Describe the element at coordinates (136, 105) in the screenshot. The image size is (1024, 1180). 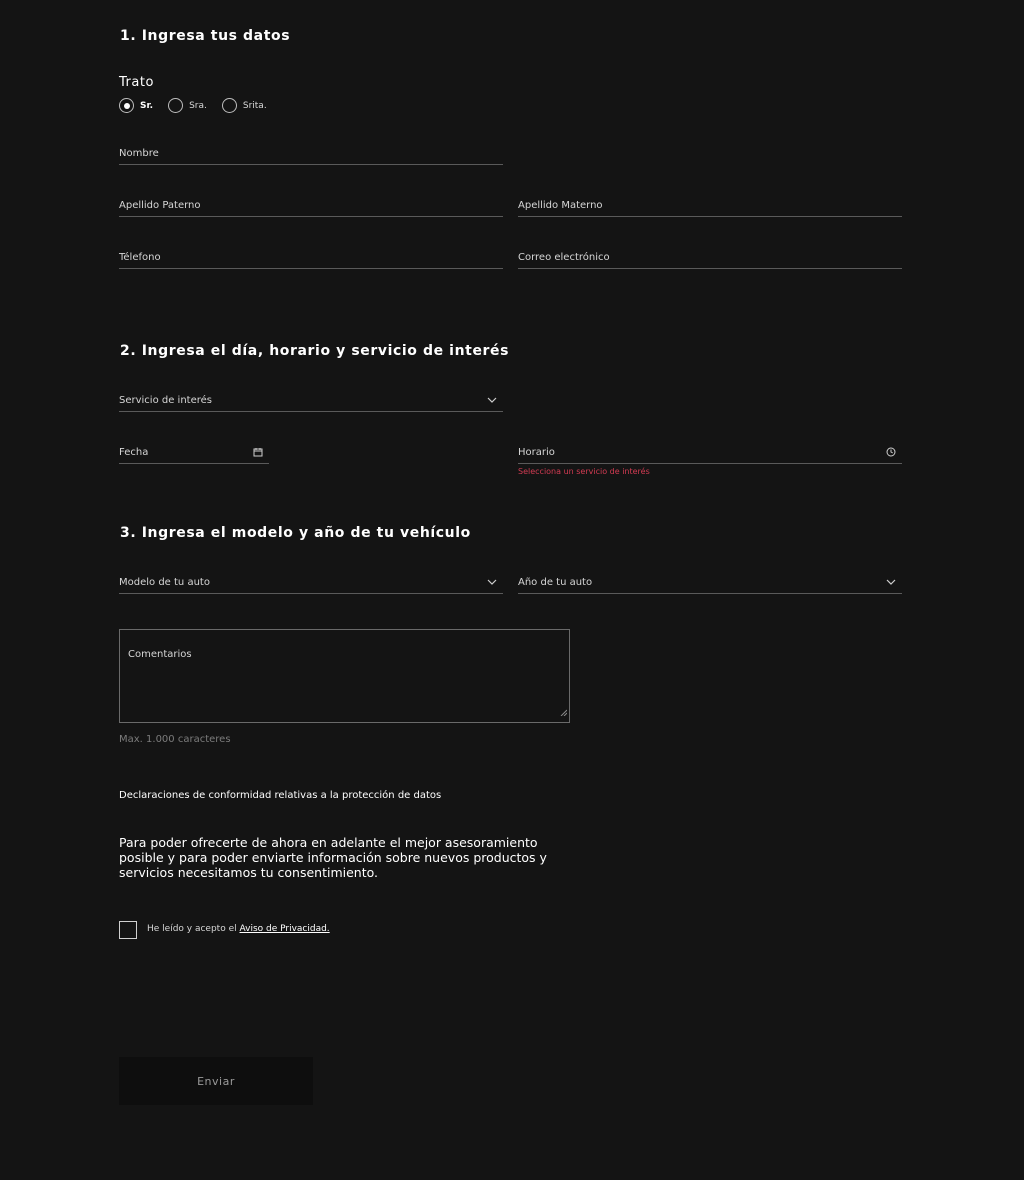
I see `radio-sr: Sr.` at that location.